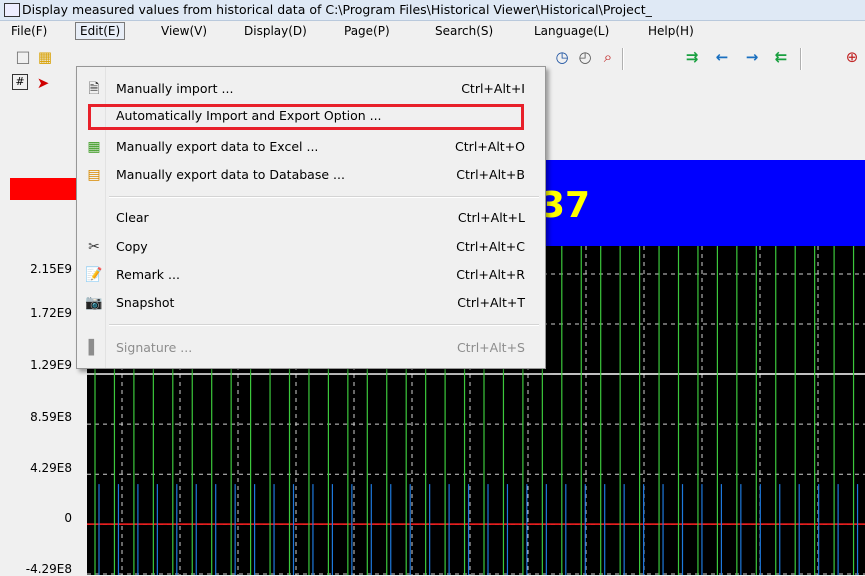 The image size is (865, 576). I want to click on menu-item-shortcut: Ctrl+Alt+S, so click(490, 347).